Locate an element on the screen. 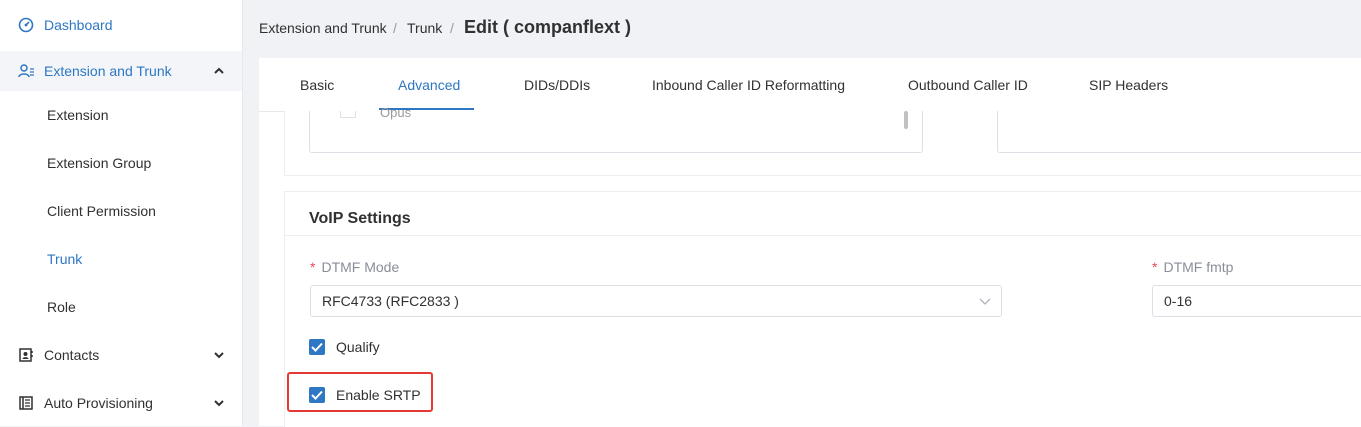 The width and height of the screenshot is (1361, 427). section-title: VoIP Settings is located at coordinates (360, 218).